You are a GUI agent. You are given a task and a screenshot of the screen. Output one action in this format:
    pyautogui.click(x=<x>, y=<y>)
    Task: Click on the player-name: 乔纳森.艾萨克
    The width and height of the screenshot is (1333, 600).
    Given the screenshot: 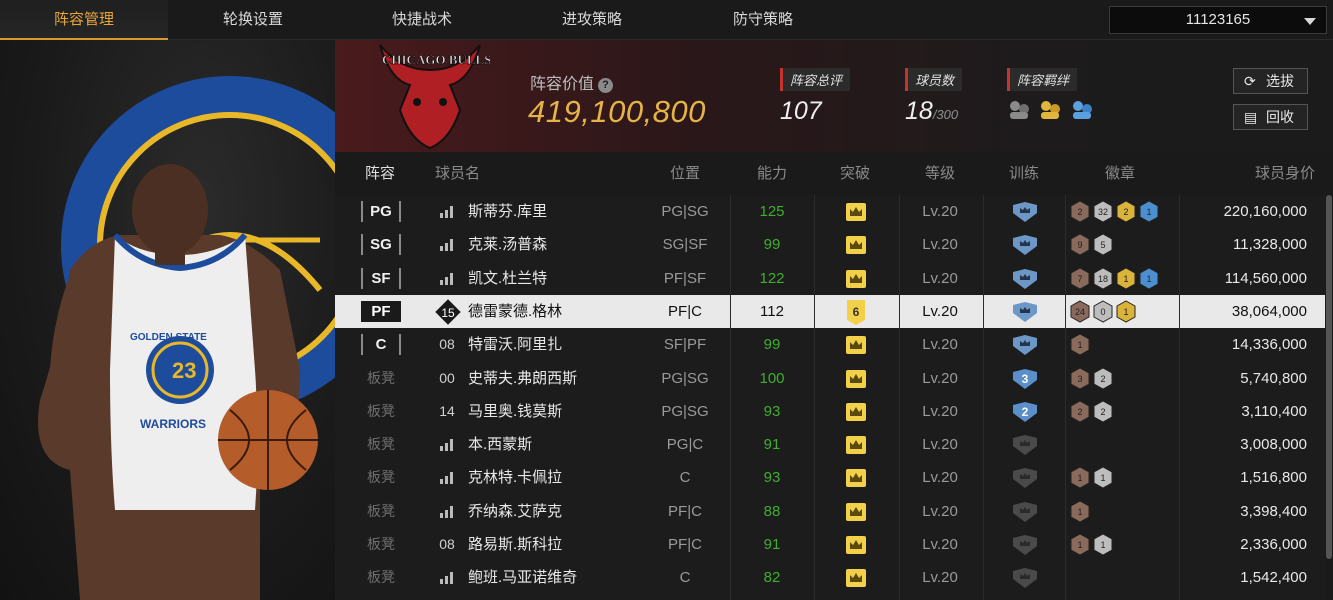 What is the action you would take?
    pyautogui.click(x=515, y=511)
    